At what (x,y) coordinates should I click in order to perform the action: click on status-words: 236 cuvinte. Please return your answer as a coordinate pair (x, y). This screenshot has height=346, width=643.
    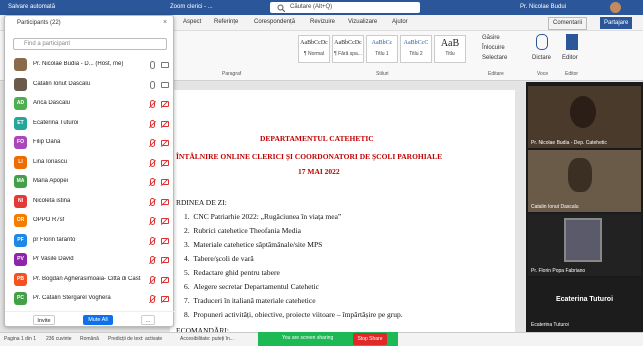
    Looking at the image, I should click on (59, 339).